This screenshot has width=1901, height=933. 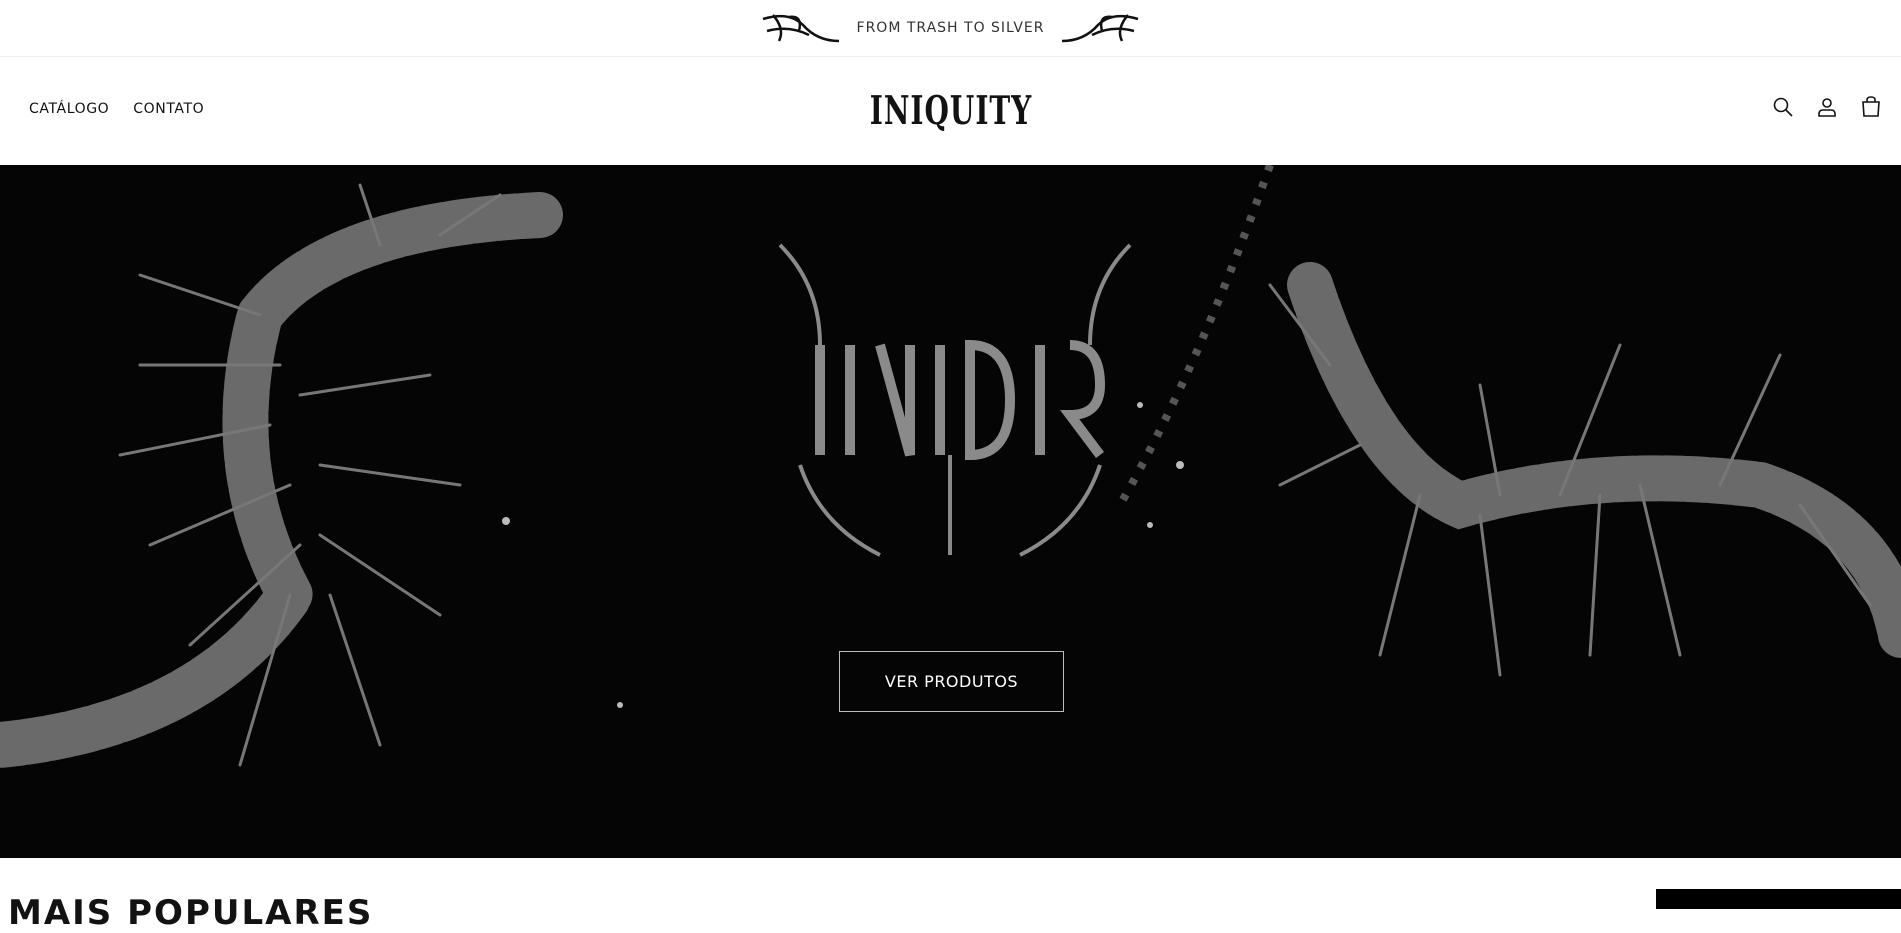 I want to click on tribal-ornament-right-icon, so click(x=1100, y=28).